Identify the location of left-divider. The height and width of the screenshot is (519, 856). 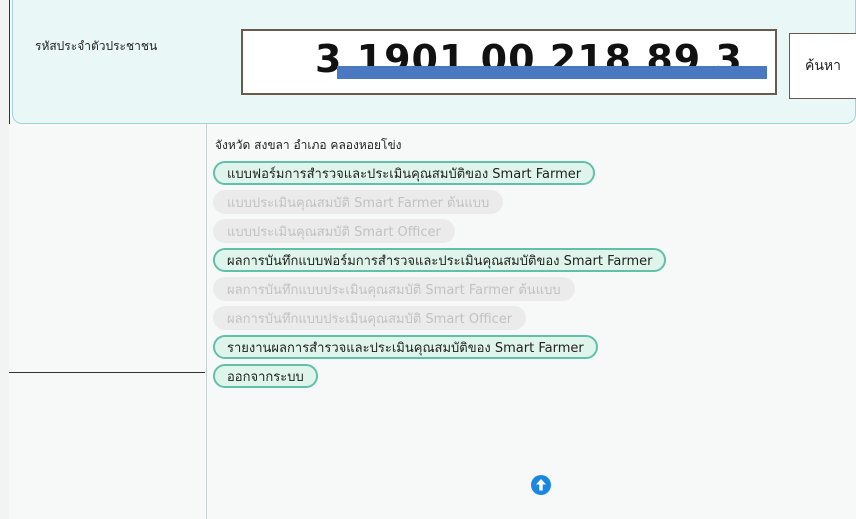
(107, 372).